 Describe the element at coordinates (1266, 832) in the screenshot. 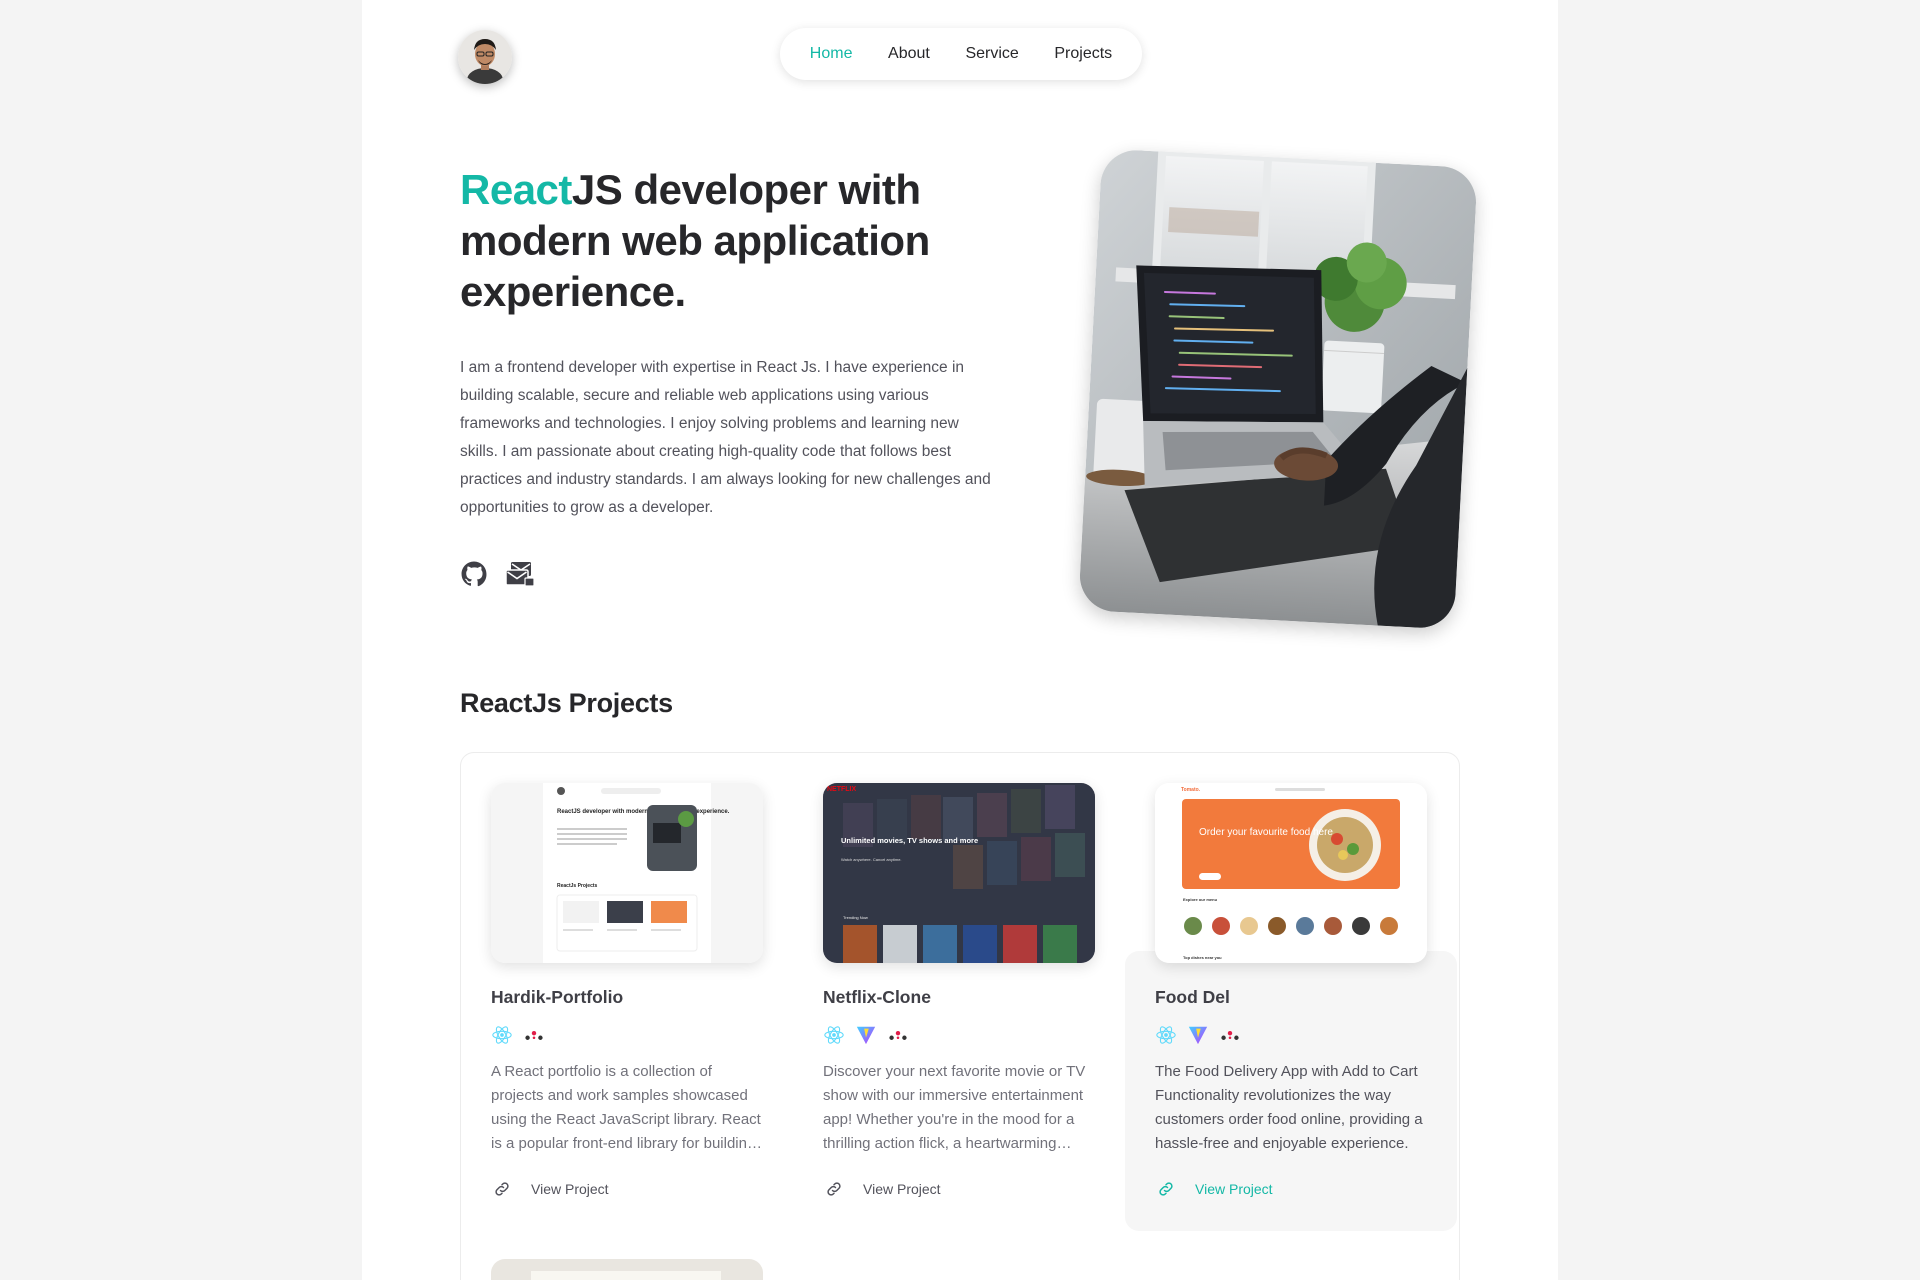

I see `thumb-food-headline: Order your favourite food here` at that location.